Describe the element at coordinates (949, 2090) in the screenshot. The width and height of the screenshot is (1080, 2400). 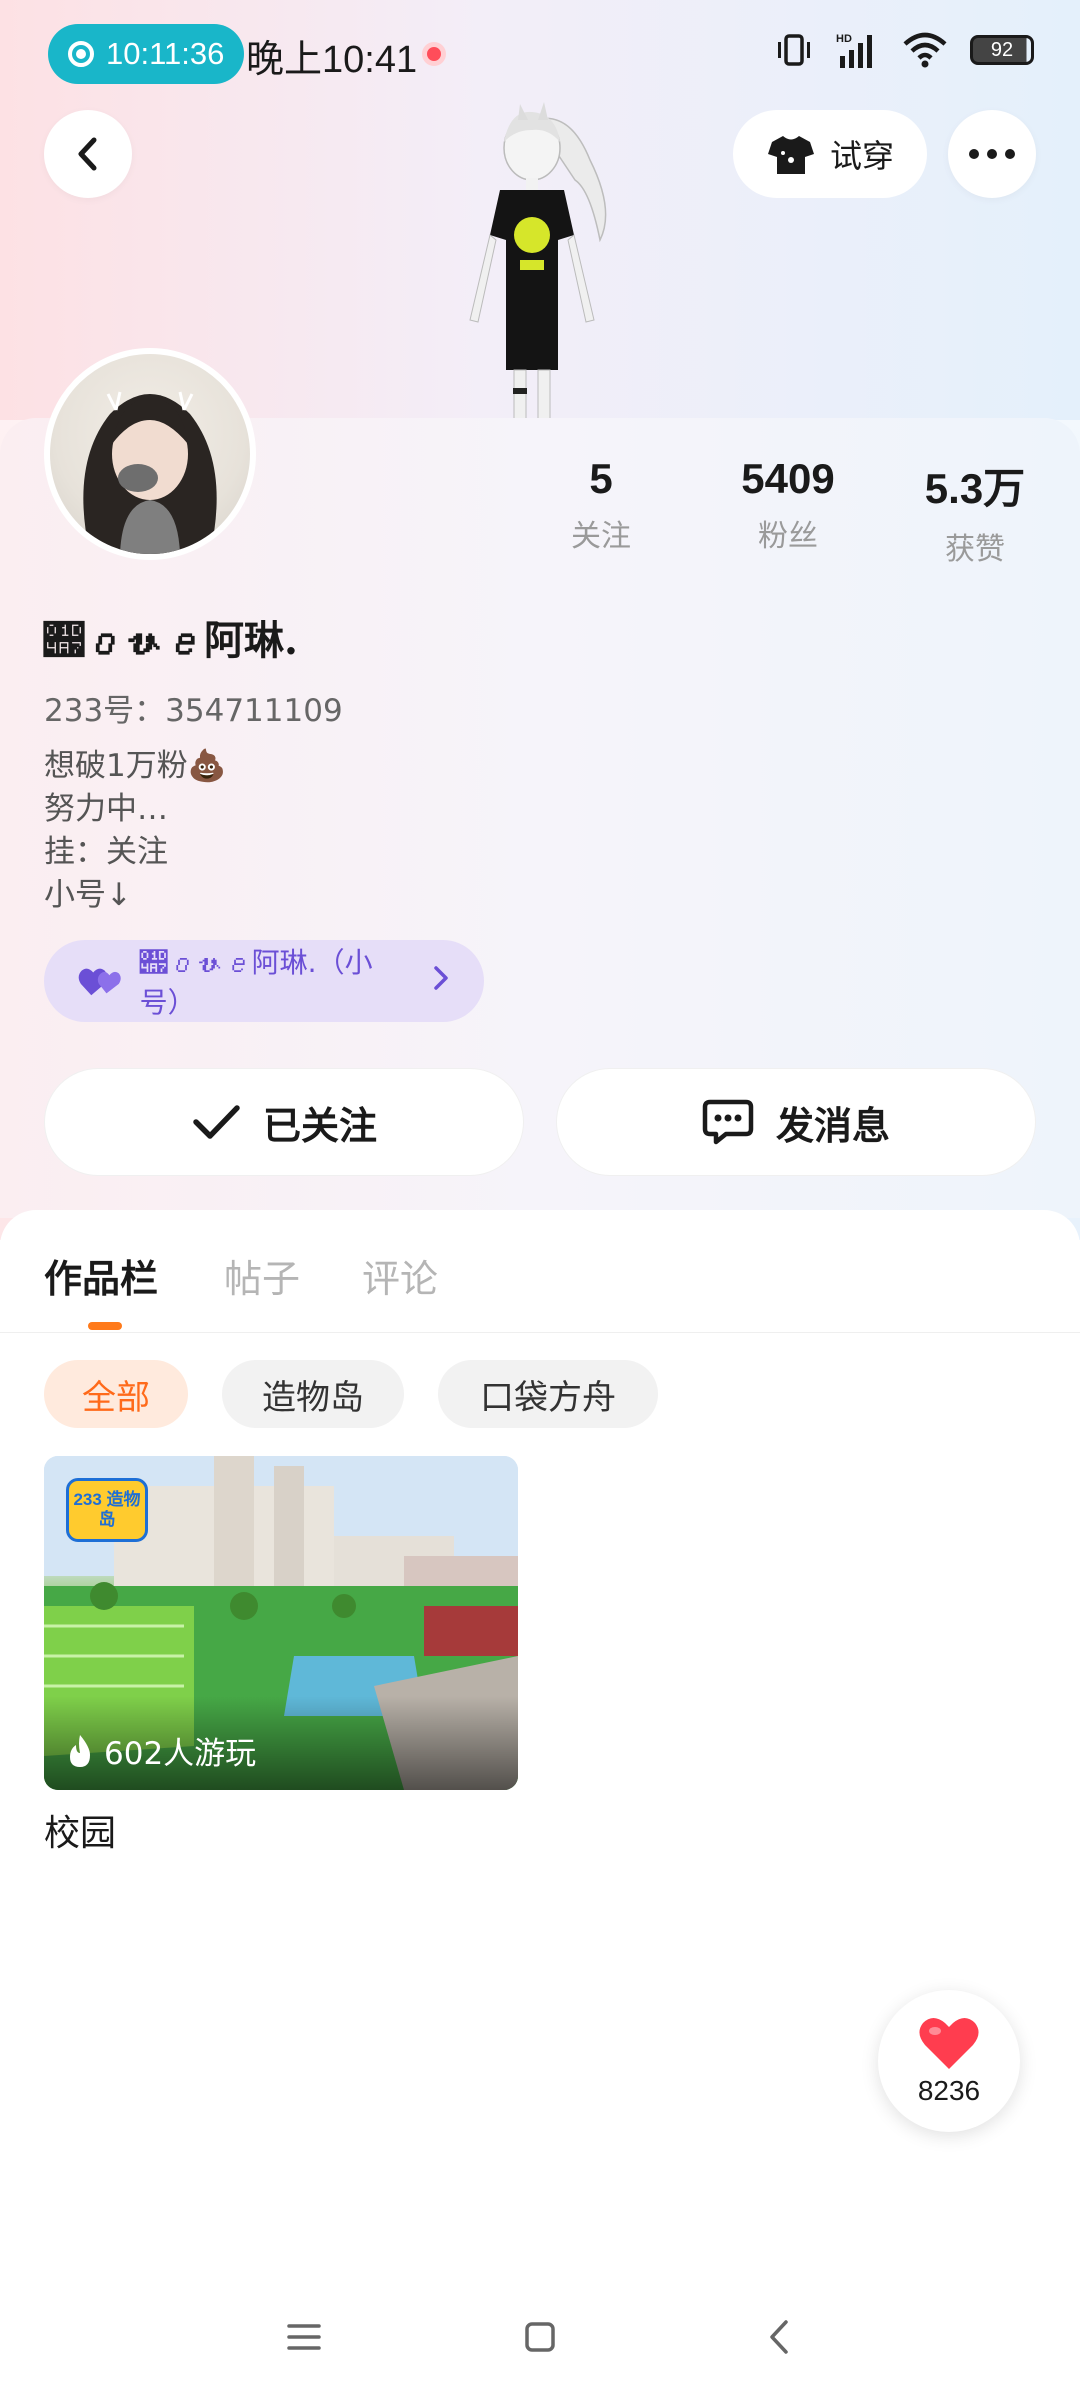
I see `like-count: 8236` at that location.